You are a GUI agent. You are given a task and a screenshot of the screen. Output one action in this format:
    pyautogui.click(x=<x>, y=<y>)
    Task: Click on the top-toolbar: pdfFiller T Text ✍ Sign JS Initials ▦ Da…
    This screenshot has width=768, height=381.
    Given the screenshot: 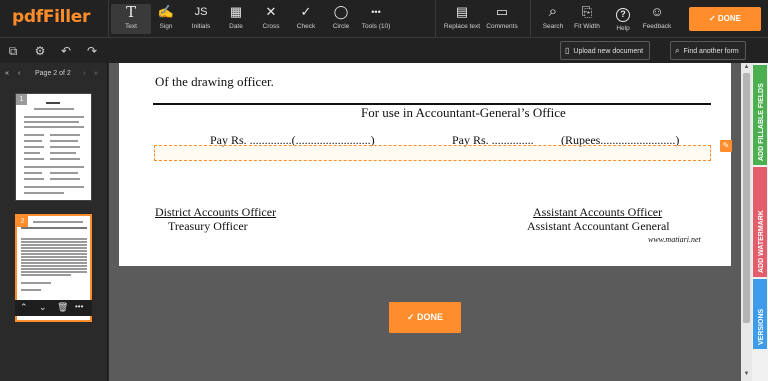 What is the action you would take?
    pyautogui.click(x=384, y=19)
    